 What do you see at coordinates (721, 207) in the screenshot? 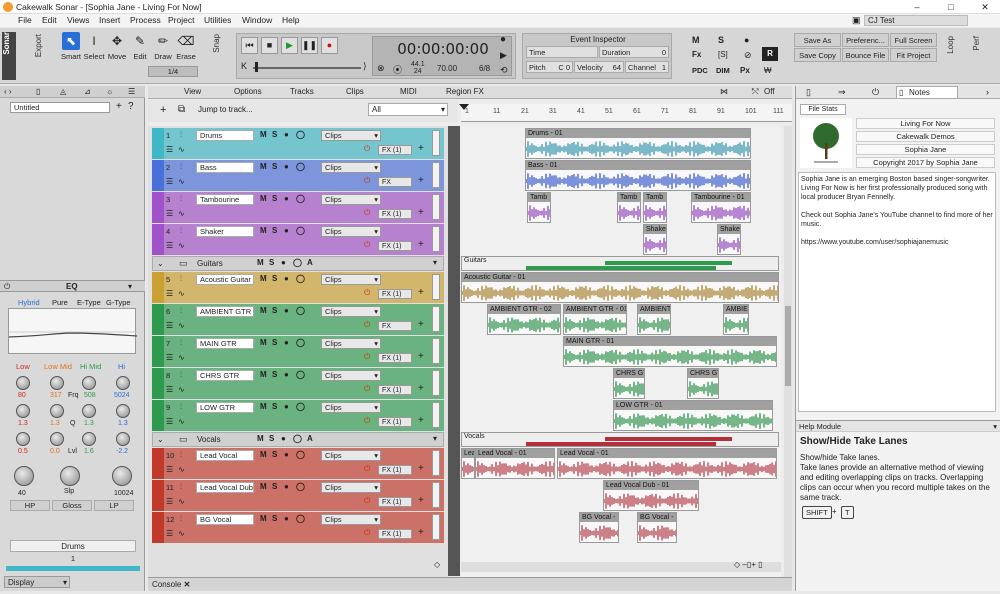
I see `audio-clip: Tambourine - 01` at bounding box center [721, 207].